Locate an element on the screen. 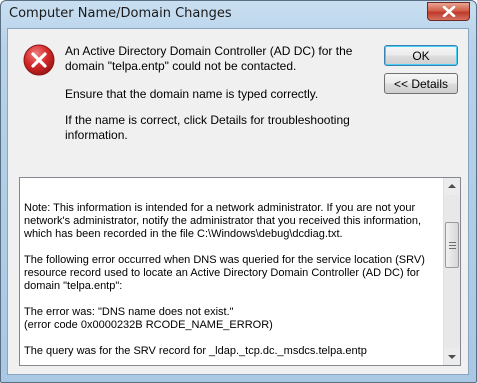  scroll-up-button is located at coordinates (452, 186).